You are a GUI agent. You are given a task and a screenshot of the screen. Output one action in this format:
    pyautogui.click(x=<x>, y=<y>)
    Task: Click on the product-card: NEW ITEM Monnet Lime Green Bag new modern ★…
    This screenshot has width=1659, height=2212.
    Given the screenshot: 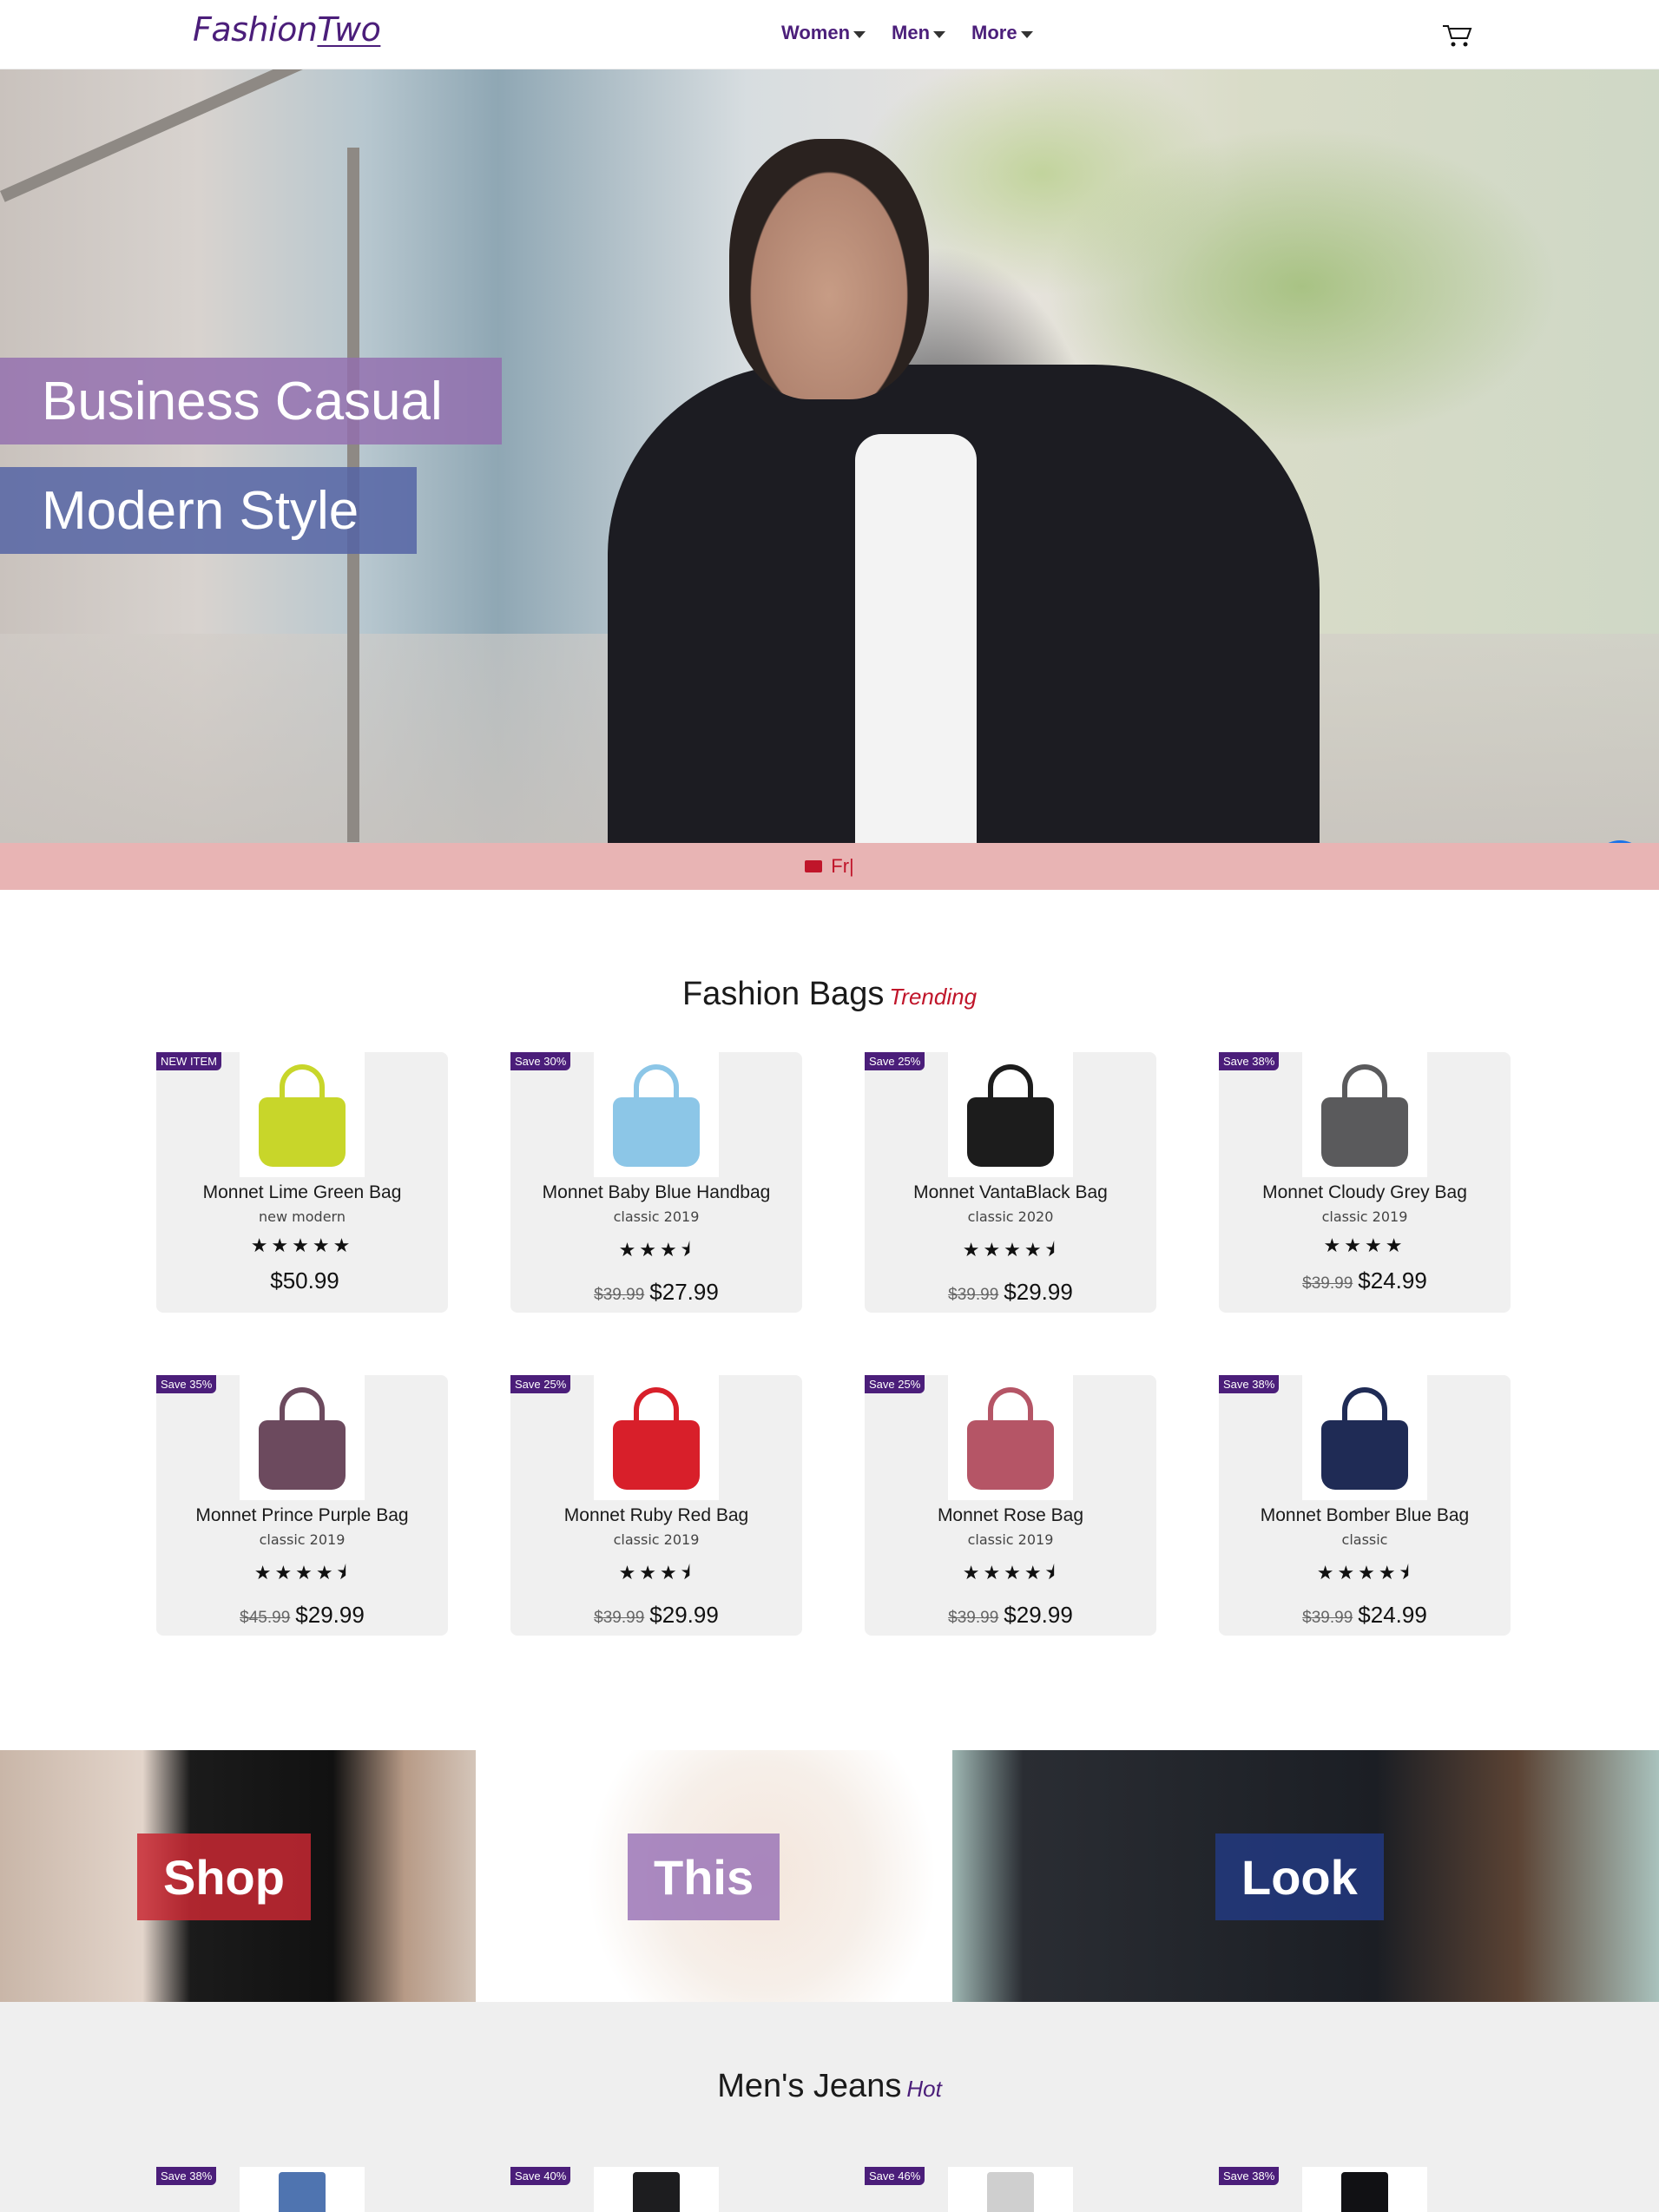 What is the action you would take?
    pyautogui.click(x=302, y=1182)
    